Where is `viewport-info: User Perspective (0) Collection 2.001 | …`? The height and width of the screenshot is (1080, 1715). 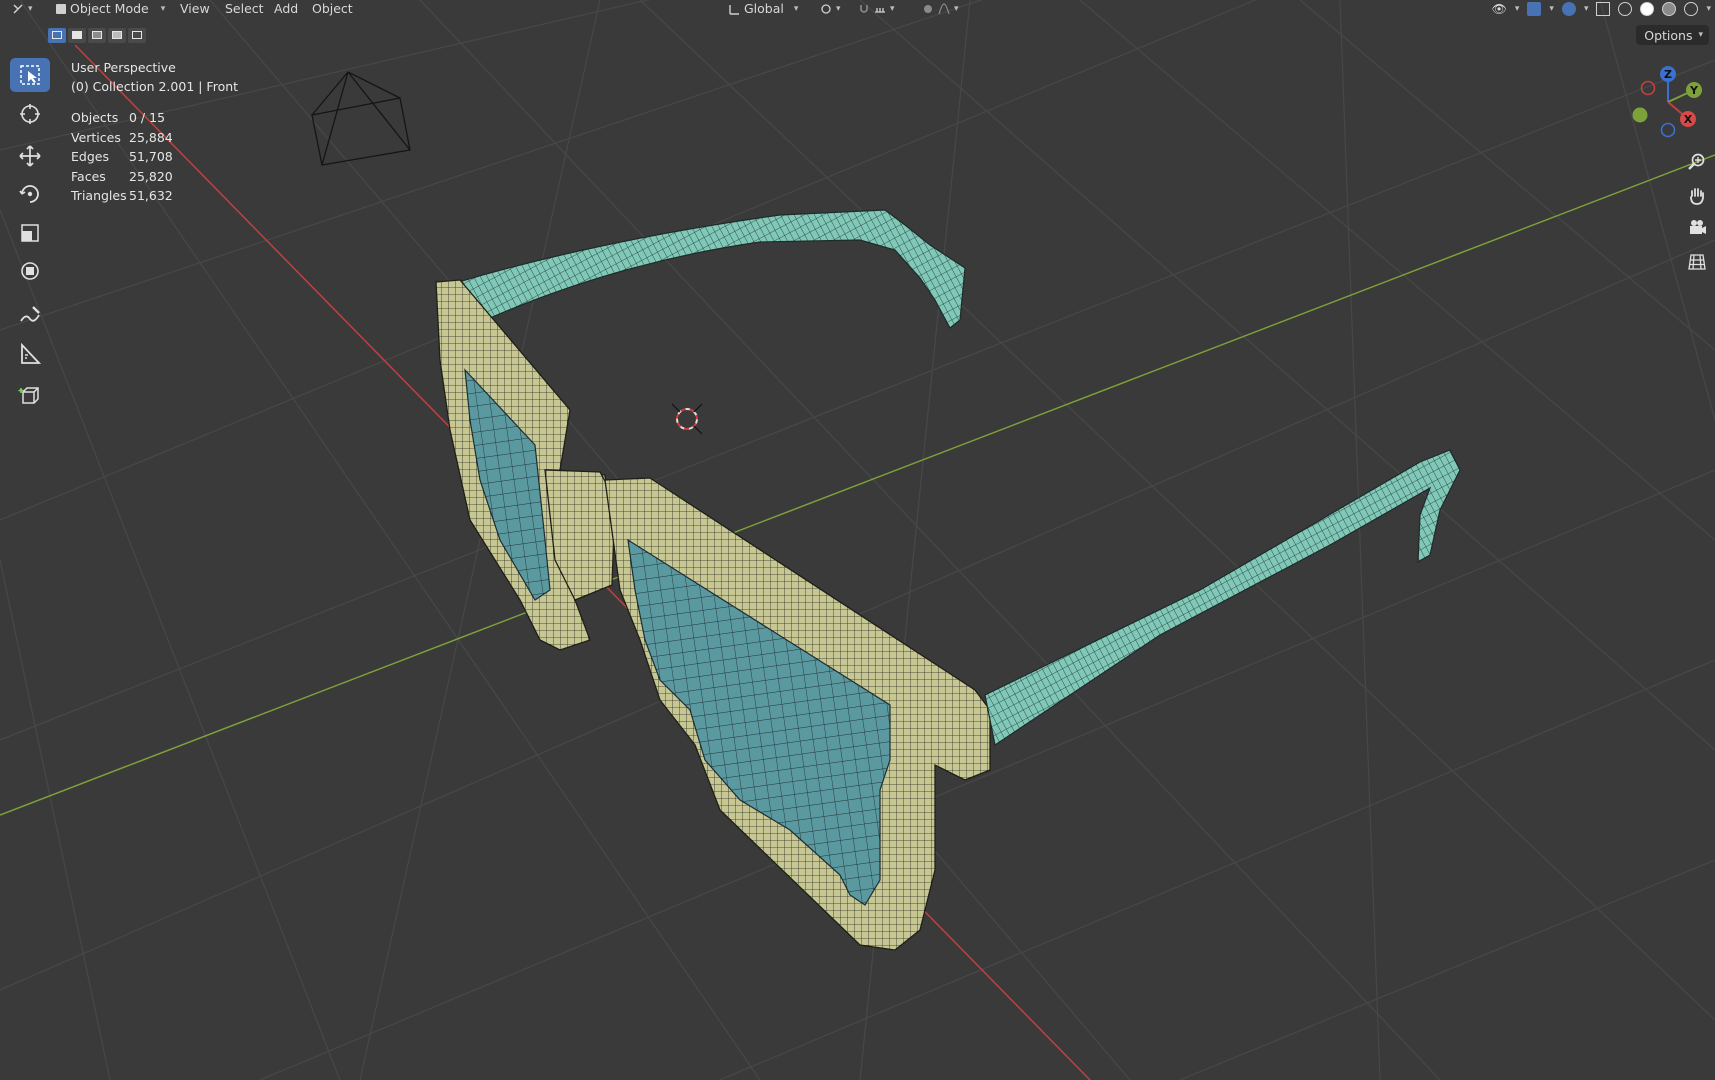
viewport-info: User Perspective (0) Collection 2.001 | … is located at coordinates (154, 77).